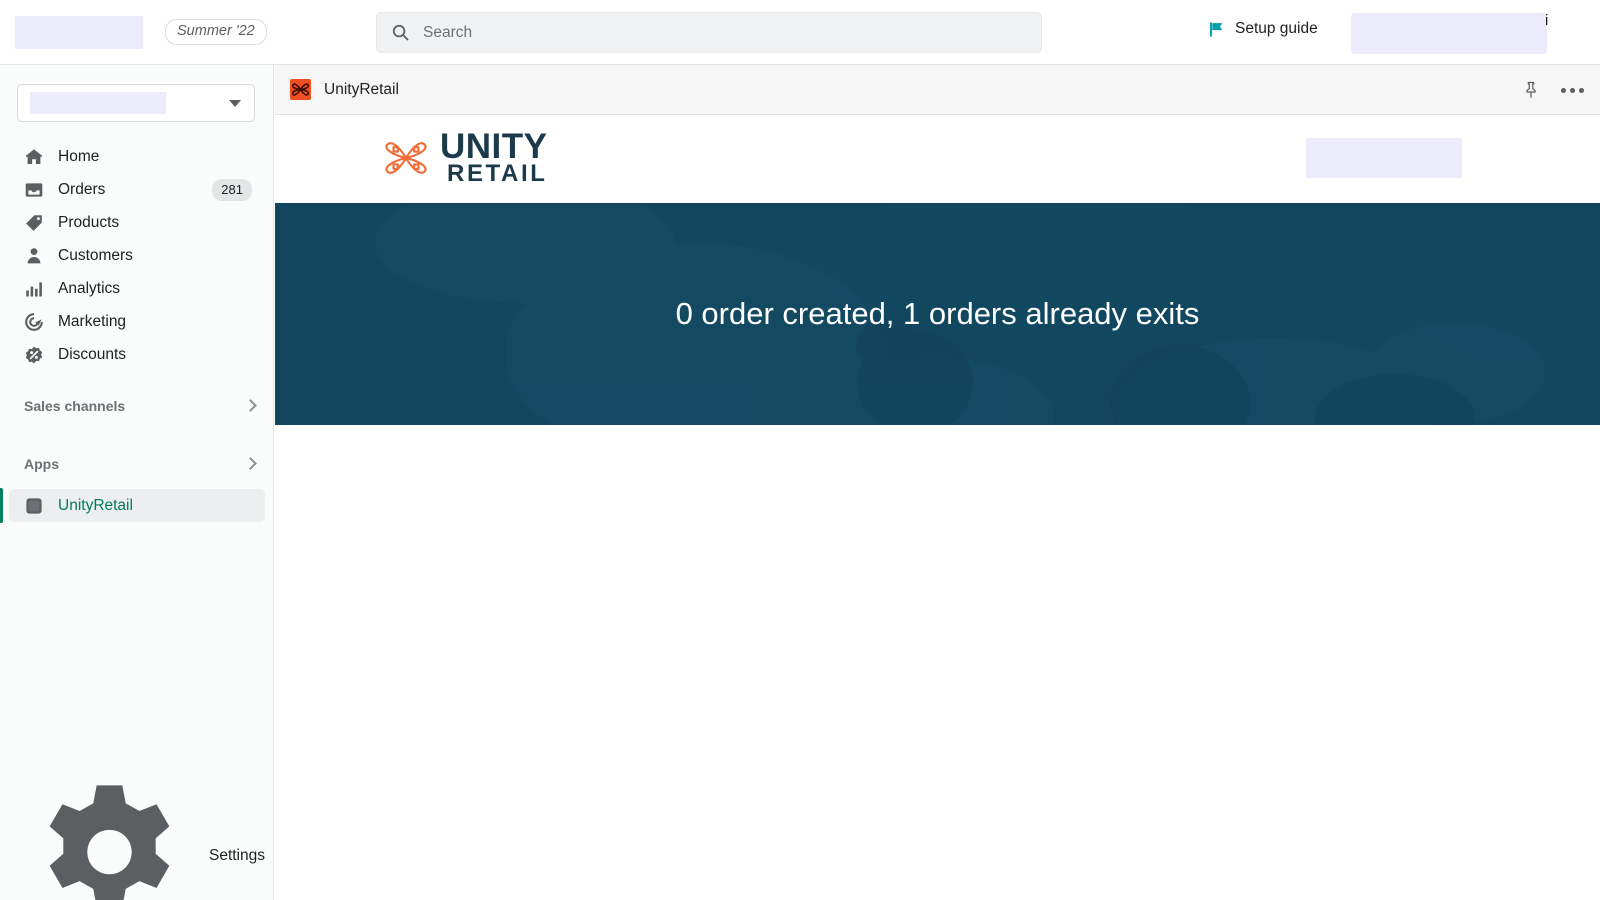  What do you see at coordinates (89, 222) in the screenshot?
I see `sidebar-item-label: Products` at bounding box center [89, 222].